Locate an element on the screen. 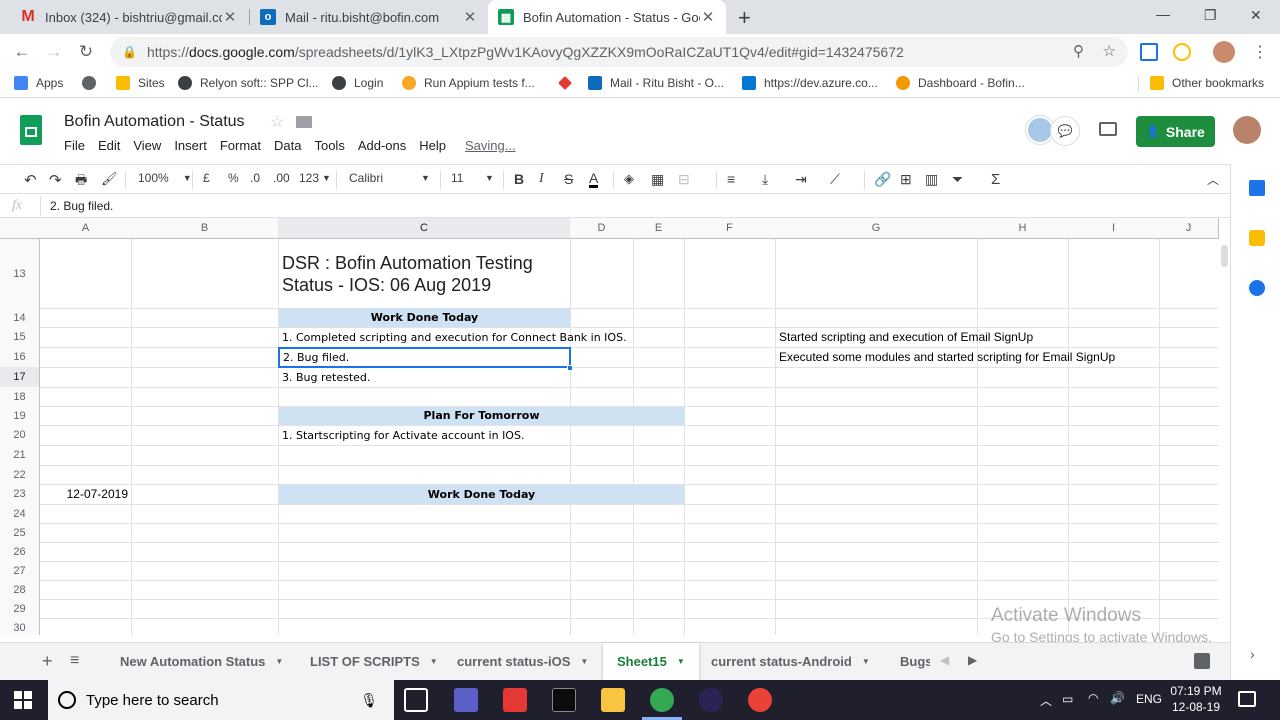 The width and height of the screenshot is (1280, 720). row-header-23: 23 is located at coordinates (20, 494).